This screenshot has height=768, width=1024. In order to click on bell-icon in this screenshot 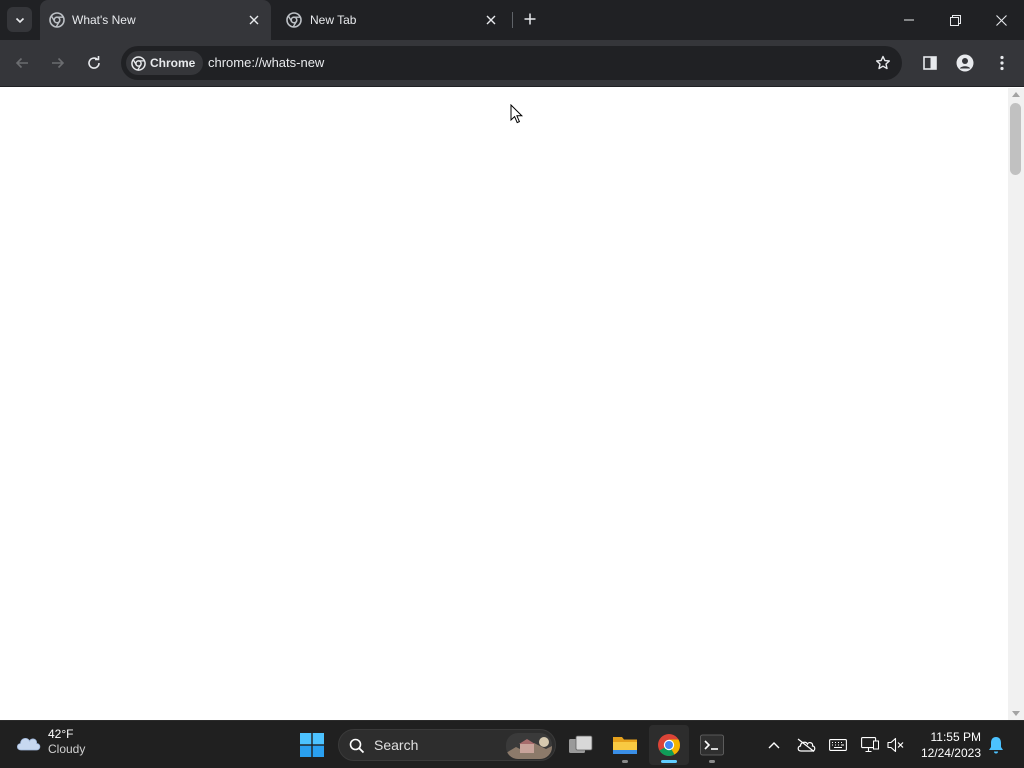, I will do `click(996, 745)`.